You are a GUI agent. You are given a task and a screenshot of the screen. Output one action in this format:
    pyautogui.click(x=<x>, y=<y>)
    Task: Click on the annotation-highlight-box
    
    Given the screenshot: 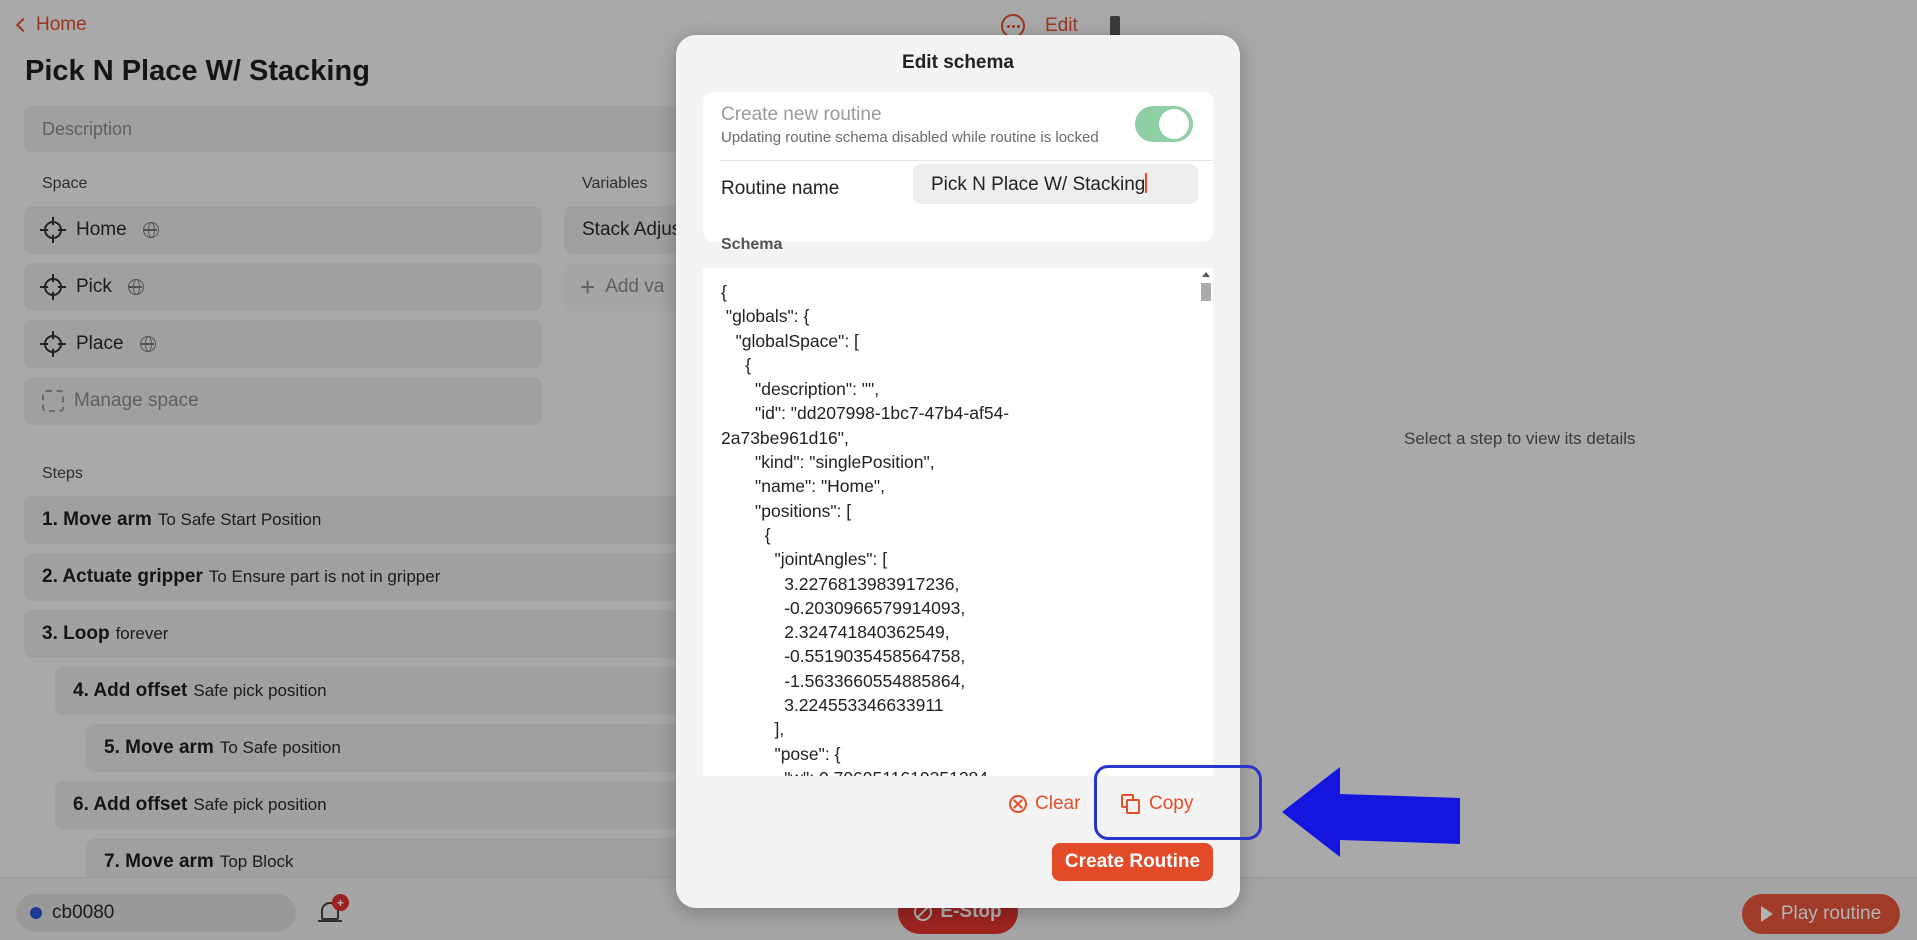 What is the action you would take?
    pyautogui.click(x=1178, y=802)
    